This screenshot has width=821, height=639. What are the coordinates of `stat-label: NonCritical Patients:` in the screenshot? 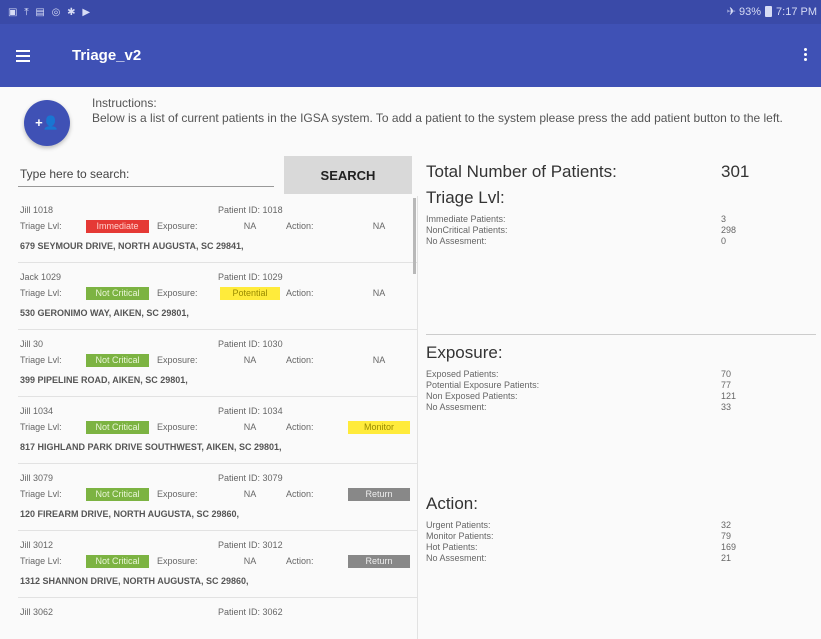 It's located at (467, 230).